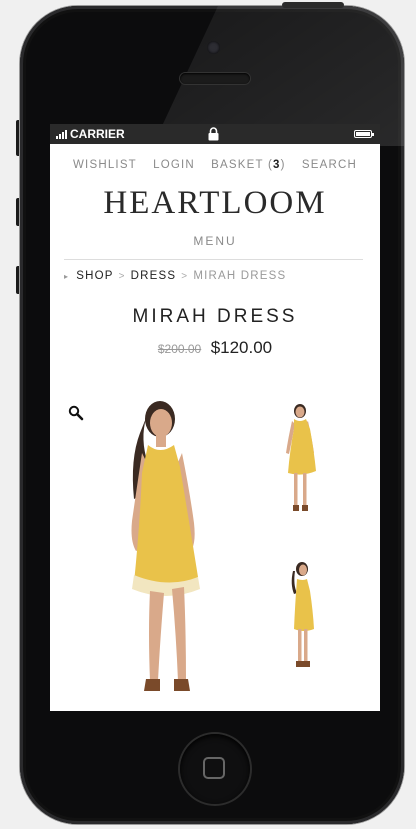 This screenshot has height=829, width=416. I want to click on login-link: LOGIN, so click(174, 165).